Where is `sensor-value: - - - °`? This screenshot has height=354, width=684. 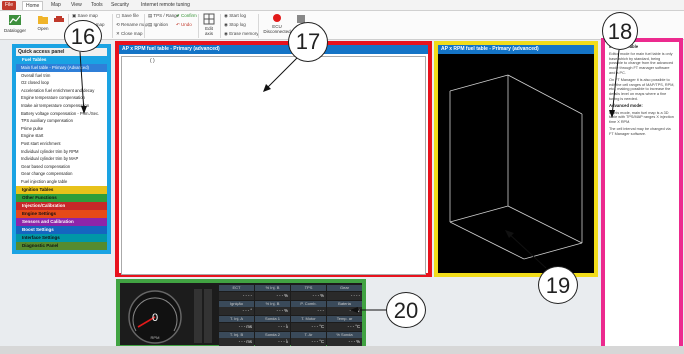 sensor-value: - - - ° is located at coordinates (236, 311).